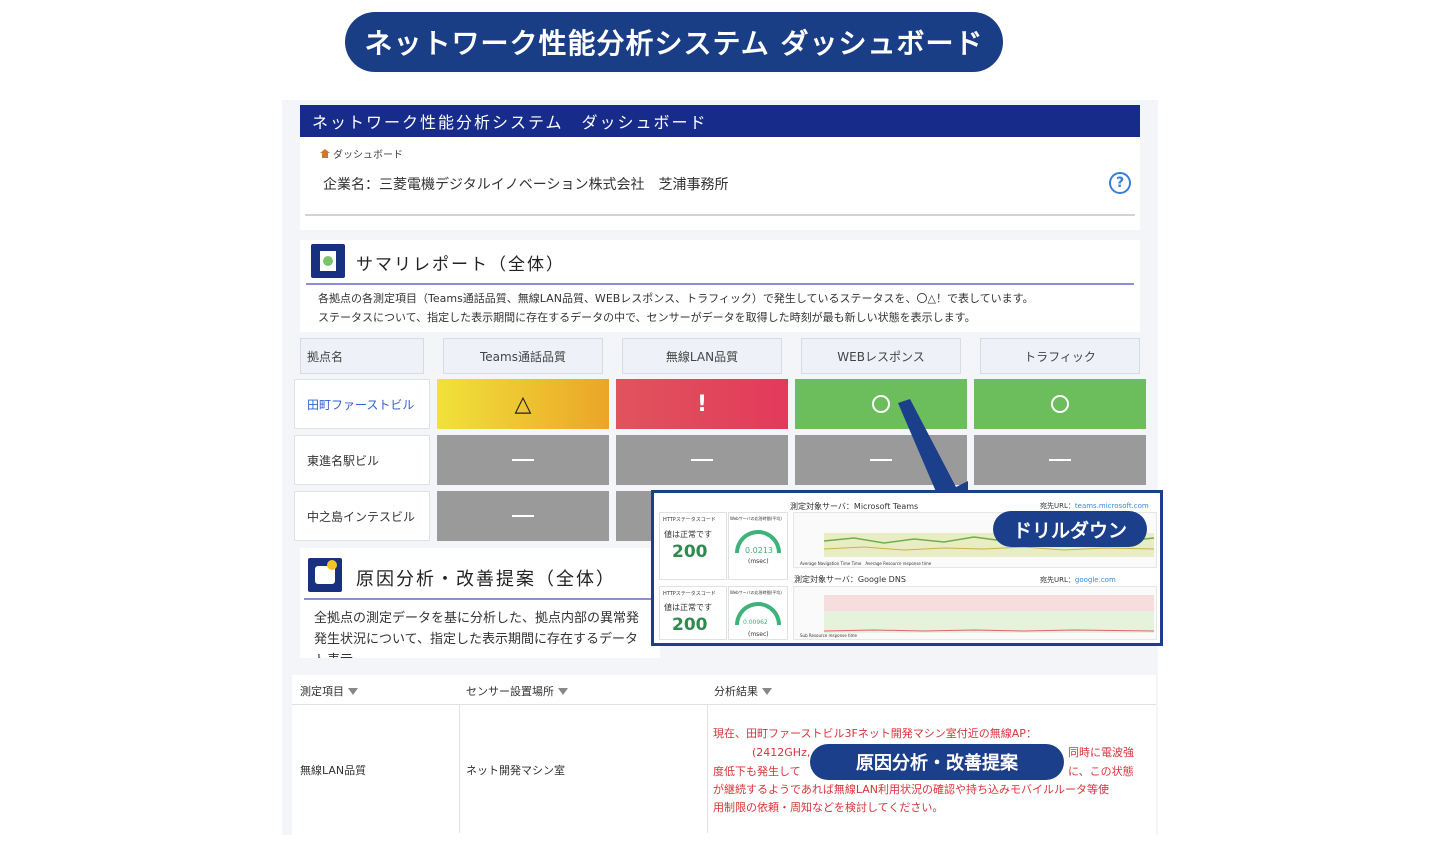 This screenshot has width=1440, height=848. I want to click on summary-title: サマリレポート（全体）, so click(460, 265).